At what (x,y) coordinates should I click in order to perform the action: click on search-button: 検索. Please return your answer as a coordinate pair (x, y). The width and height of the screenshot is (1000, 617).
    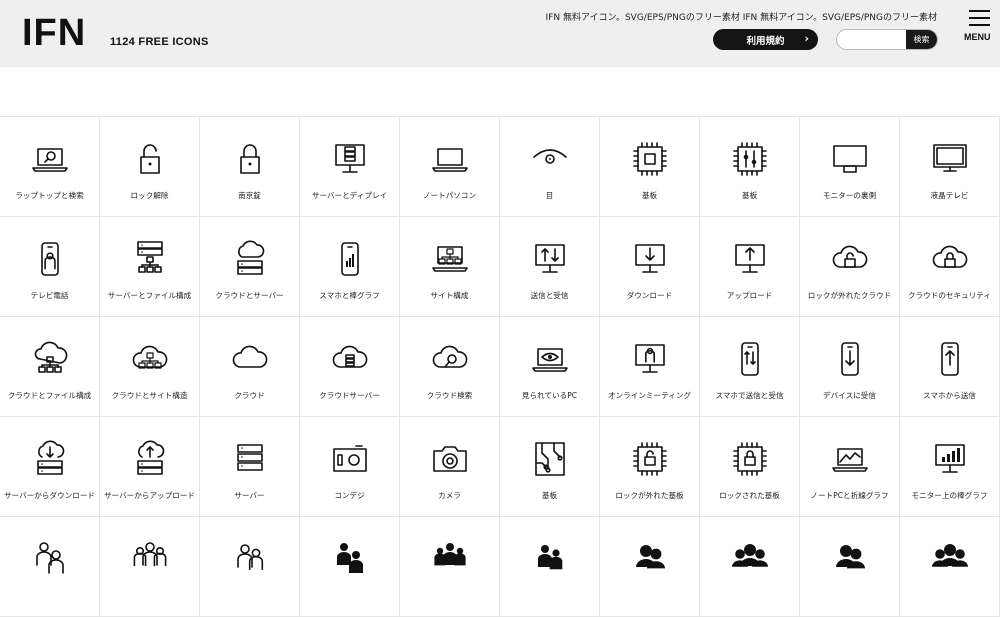
    Looking at the image, I should click on (921, 39).